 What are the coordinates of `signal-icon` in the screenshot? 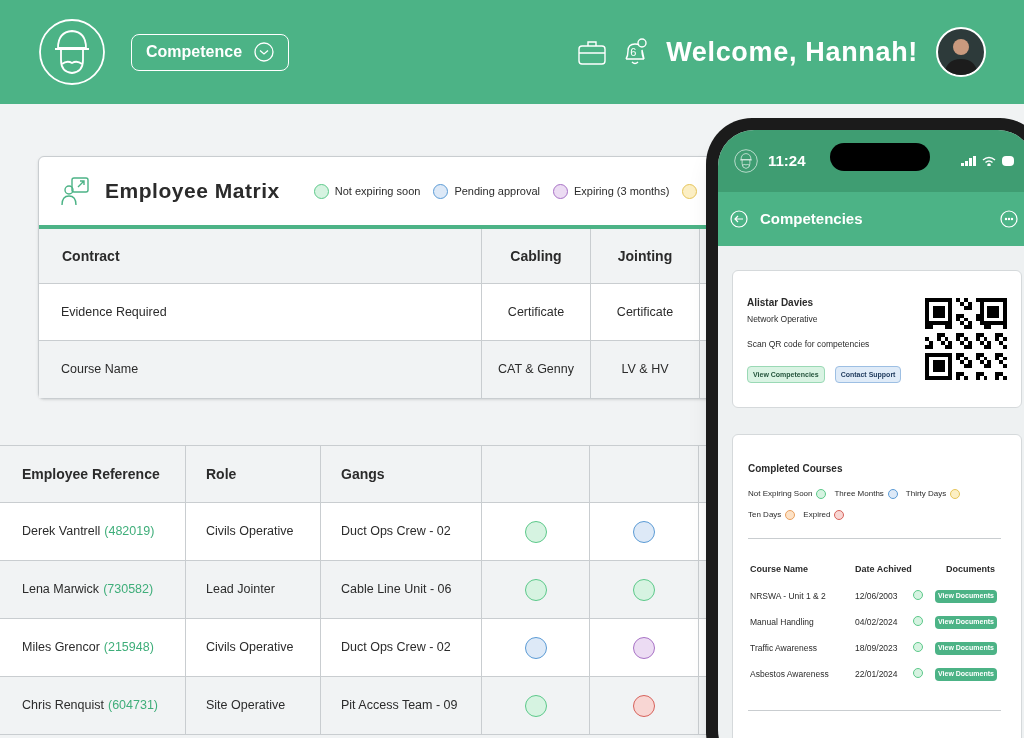 It's located at (969, 161).